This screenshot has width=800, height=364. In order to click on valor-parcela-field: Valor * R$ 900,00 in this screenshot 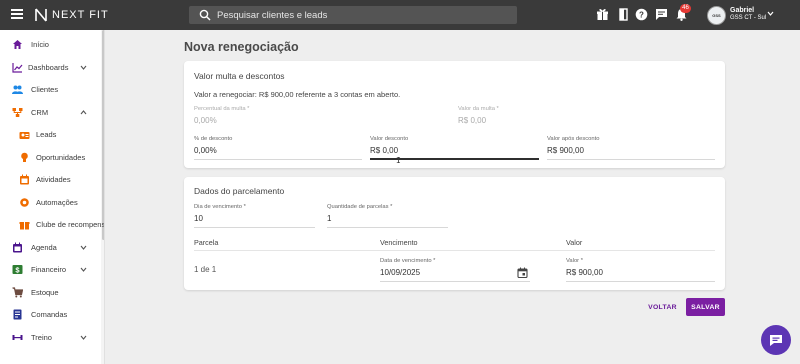, I will do `click(640, 271)`.